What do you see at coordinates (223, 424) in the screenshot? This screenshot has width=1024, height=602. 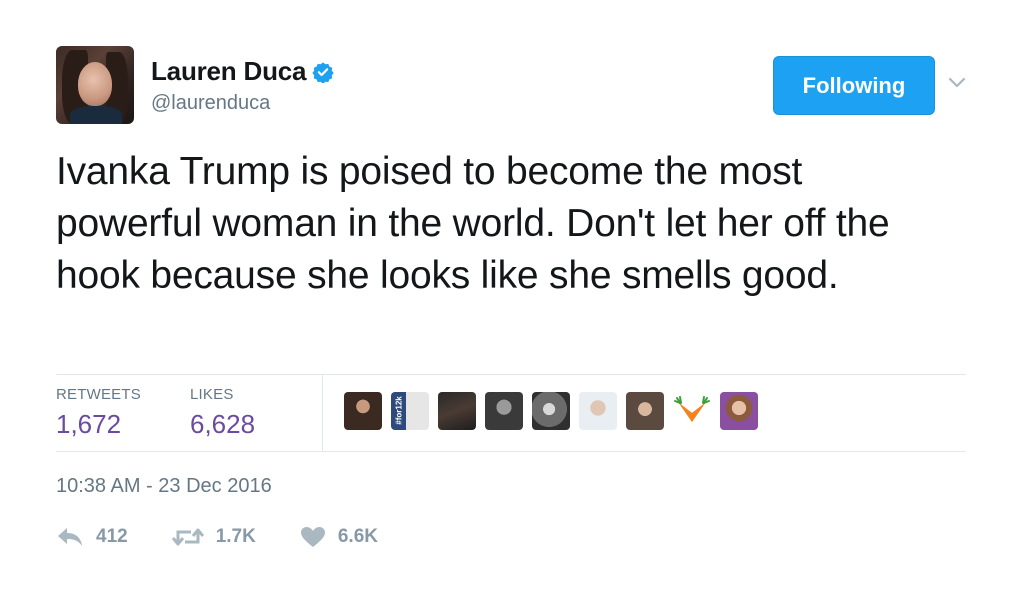 I see `likes-count: 6,628` at bounding box center [223, 424].